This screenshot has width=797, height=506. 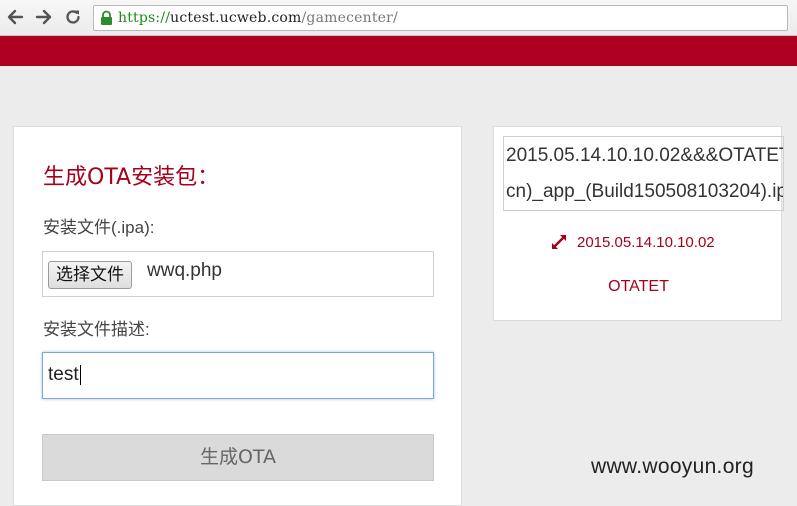 I want to click on browser-toolbar: https://uctest.ucweb.com/gamecenter/, so click(x=398, y=18).